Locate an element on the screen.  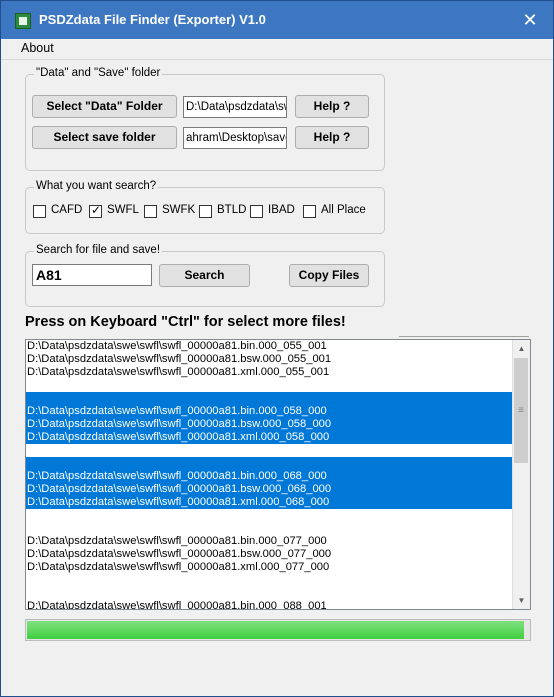
progress-bar is located at coordinates (278, 630).